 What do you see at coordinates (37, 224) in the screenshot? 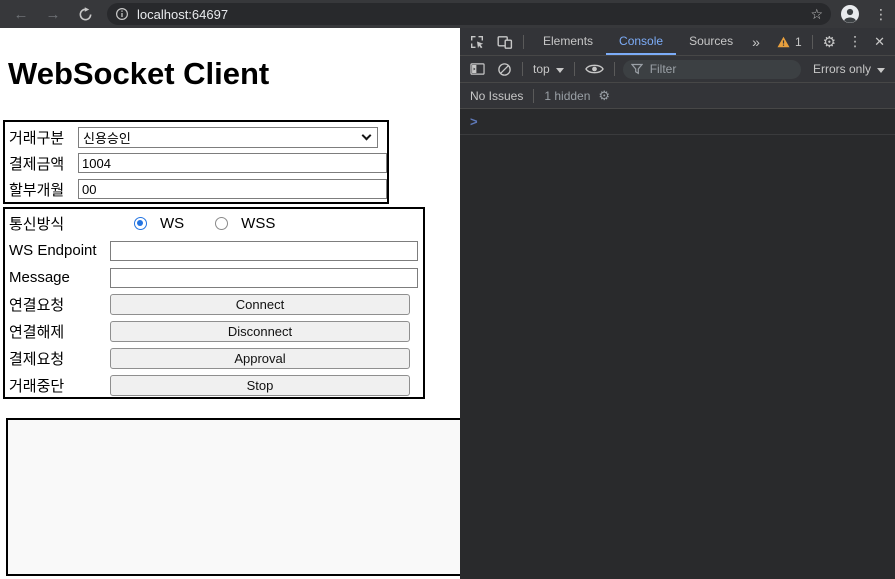
I see `method-label: 통신방식` at bounding box center [37, 224].